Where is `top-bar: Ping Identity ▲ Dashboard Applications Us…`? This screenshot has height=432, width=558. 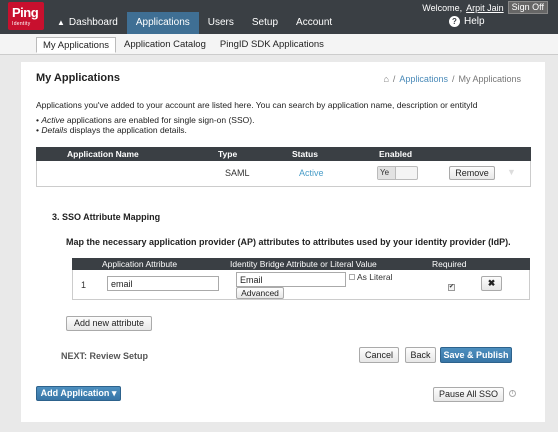 top-bar: Ping Identity ▲ Dashboard Applications Us… is located at coordinates (279, 17).